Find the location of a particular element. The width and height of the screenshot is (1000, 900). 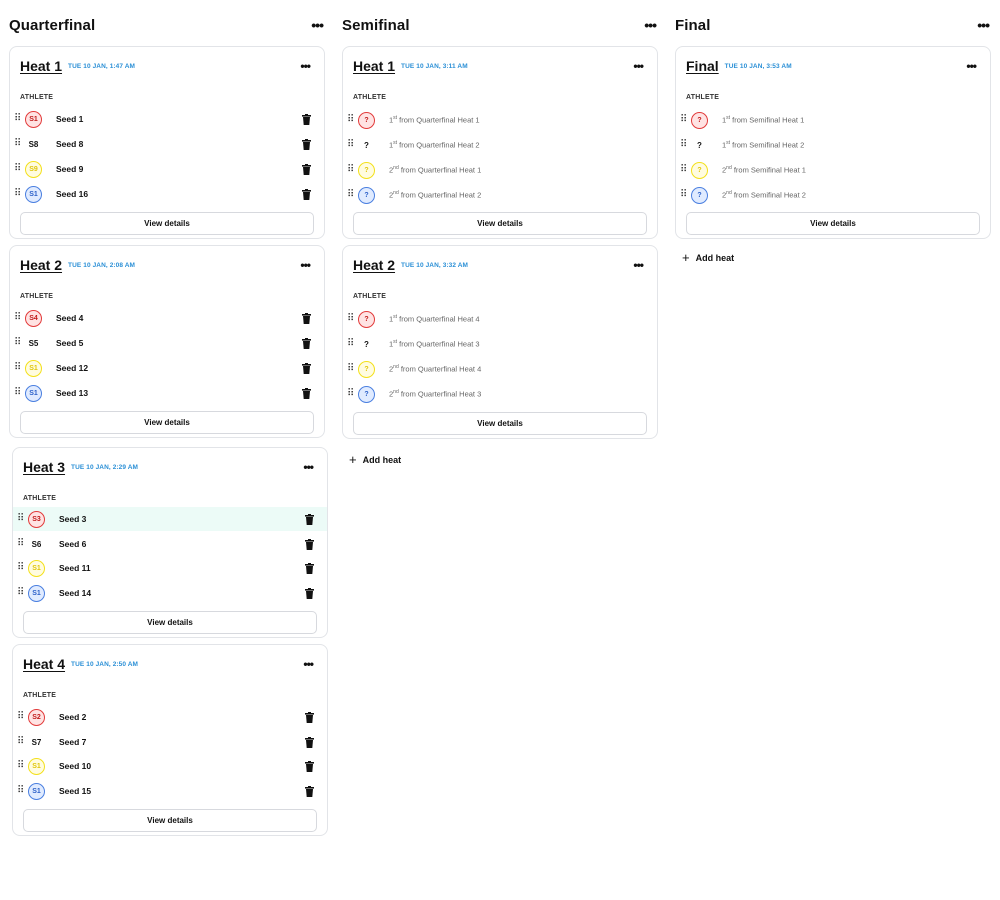

athlete-row: ⠿ ? 1st from Quarterfinal Heat 1 is located at coordinates (500, 120).